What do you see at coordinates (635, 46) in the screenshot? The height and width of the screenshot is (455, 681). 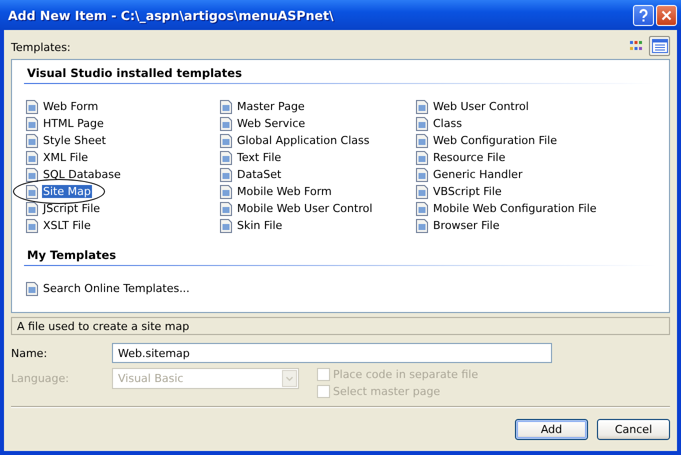 I see `large-icons-view-icon` at bounding box center [635, 46].